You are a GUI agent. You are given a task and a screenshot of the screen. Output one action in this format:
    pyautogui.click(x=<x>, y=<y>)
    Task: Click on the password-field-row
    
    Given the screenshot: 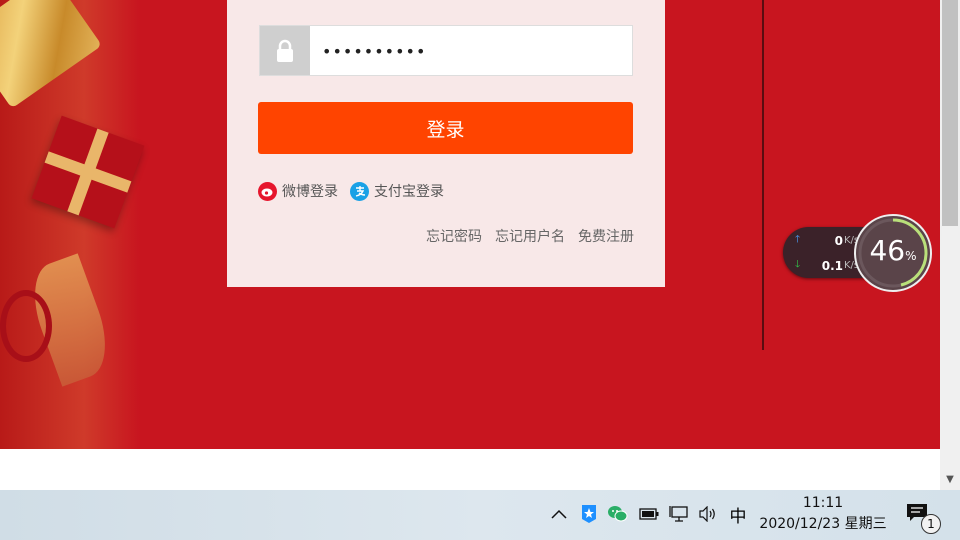 What is the action you would take?
    pyautogui.click(x=446, y=51)
    